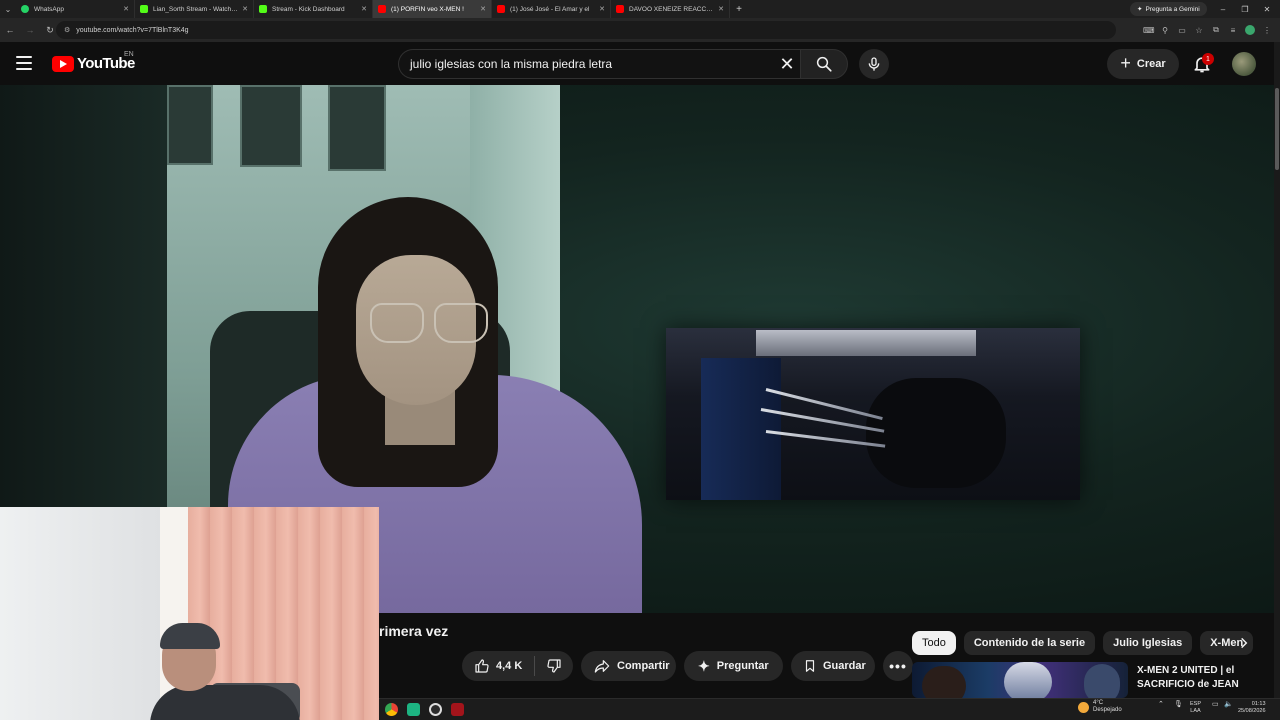  I want to click on weather-icon, so click(1083, 707).